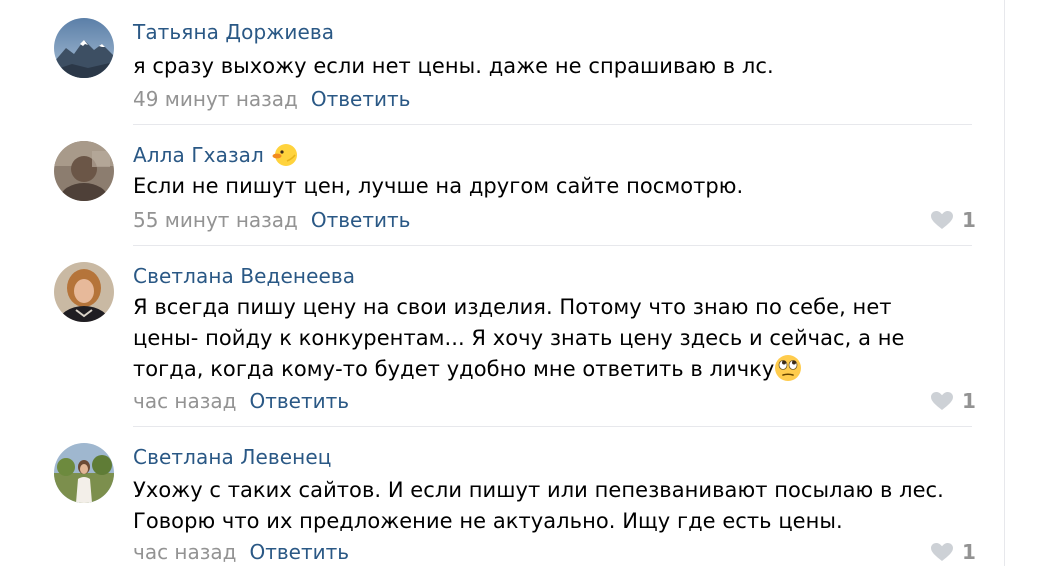  I want to click on comment-author: Светлана Веденеева, so click(244, 276).